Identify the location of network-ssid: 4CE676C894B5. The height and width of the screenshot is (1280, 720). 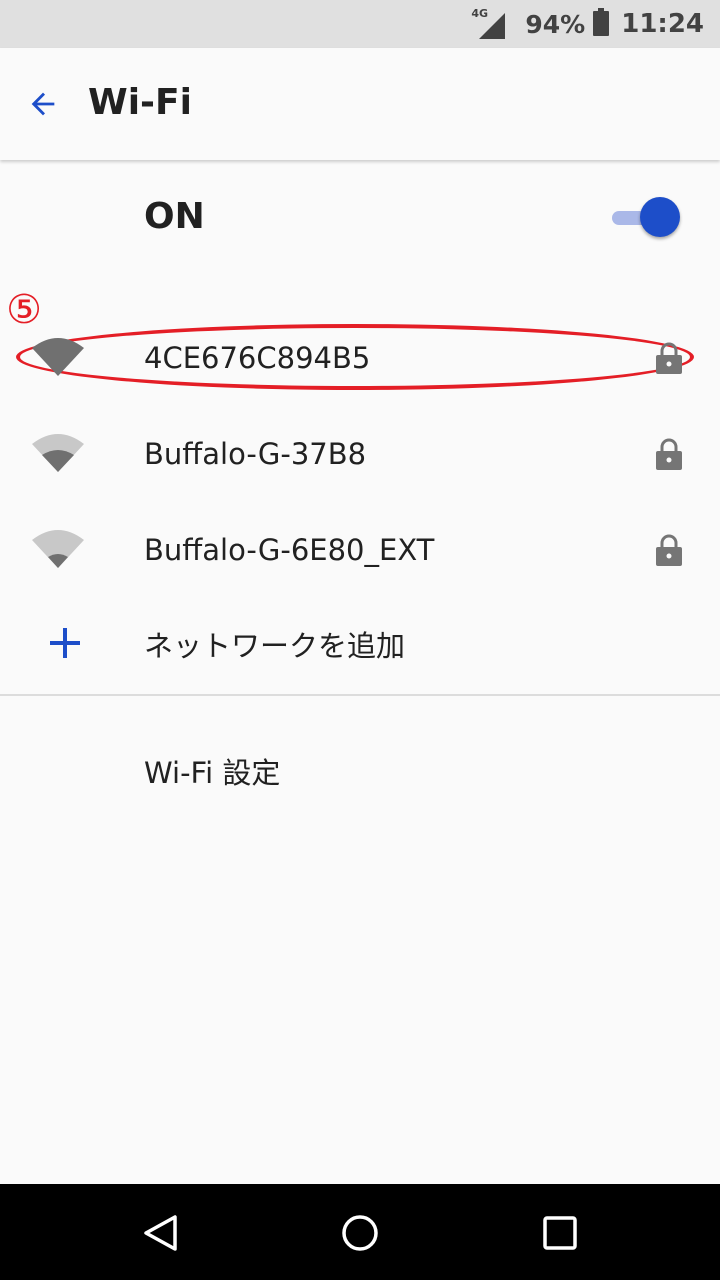
(257, 358).